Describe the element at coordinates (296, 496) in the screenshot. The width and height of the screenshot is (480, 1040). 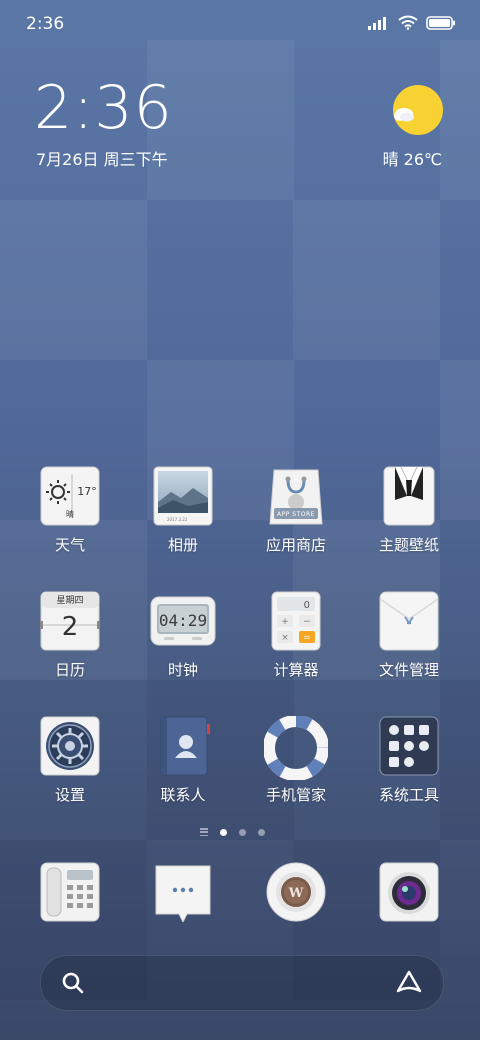
I see `app-store-icon: APP STORE` at that location.